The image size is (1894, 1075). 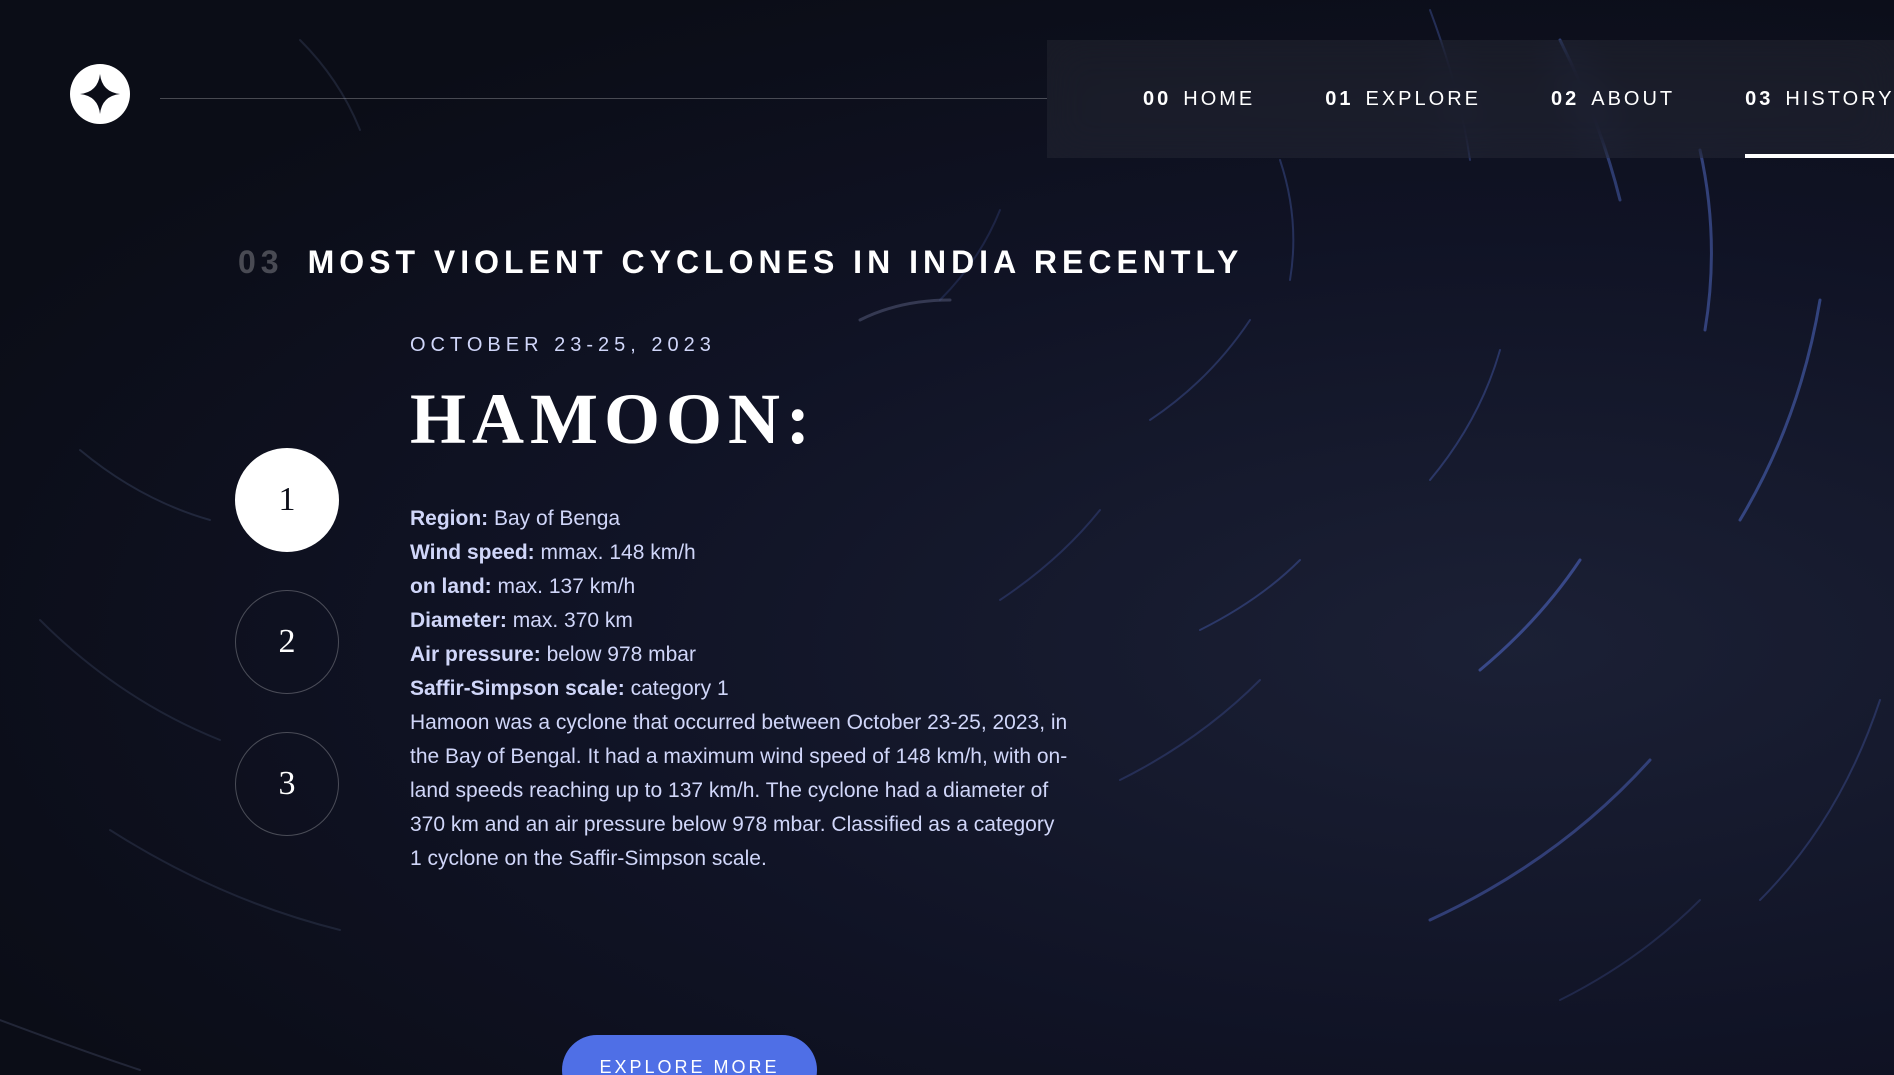 What do you see at coordinates (740, 519) in the screenshot?
I see `stat-row-region: Region: Bay of Benga` at bounding box center [740, 519].